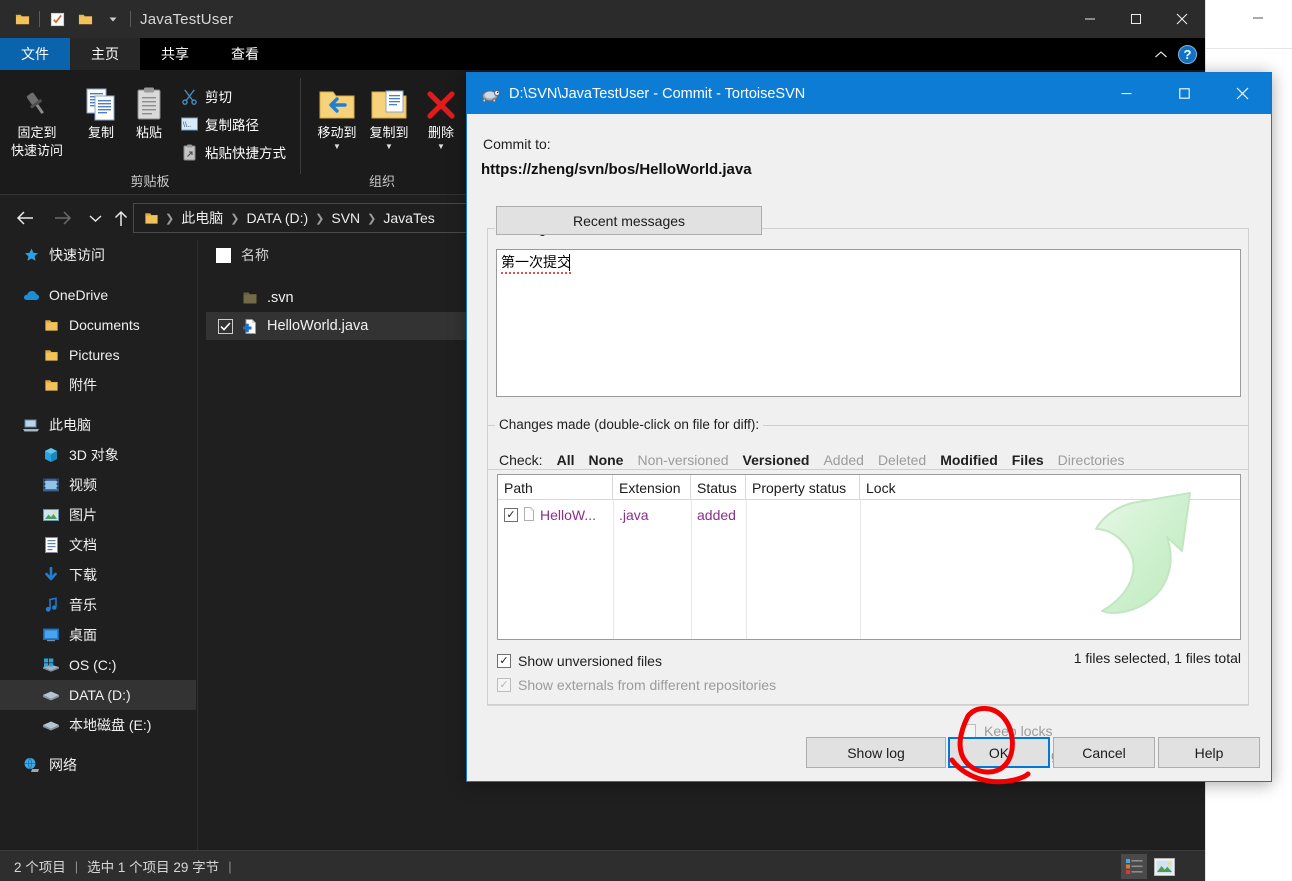 The height and width of the screenshot is (881, 1292). What do you see at coordinates (876, 752) in the screenshot?
I see `show-log-button: Show log` at bounding box center [876, 752].